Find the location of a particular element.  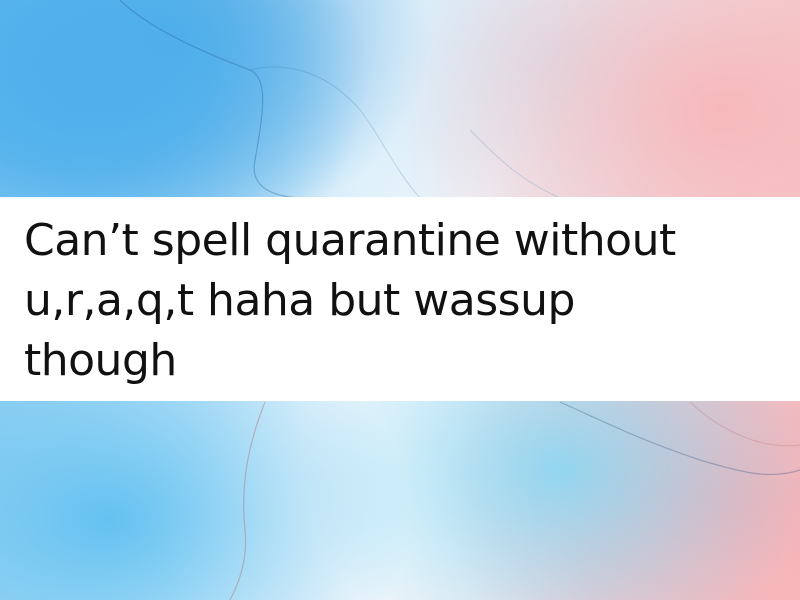

caption-line-3: though is located at coordinates (100, 360).